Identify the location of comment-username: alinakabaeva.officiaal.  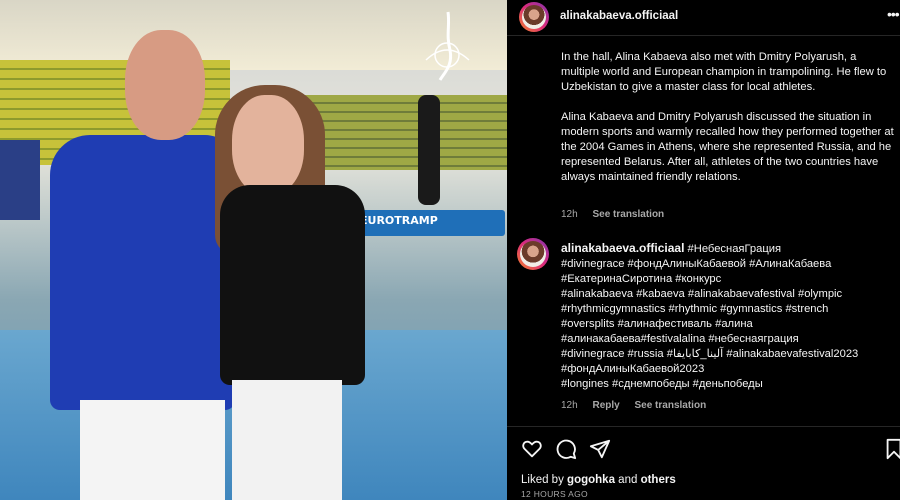
(622, 248).